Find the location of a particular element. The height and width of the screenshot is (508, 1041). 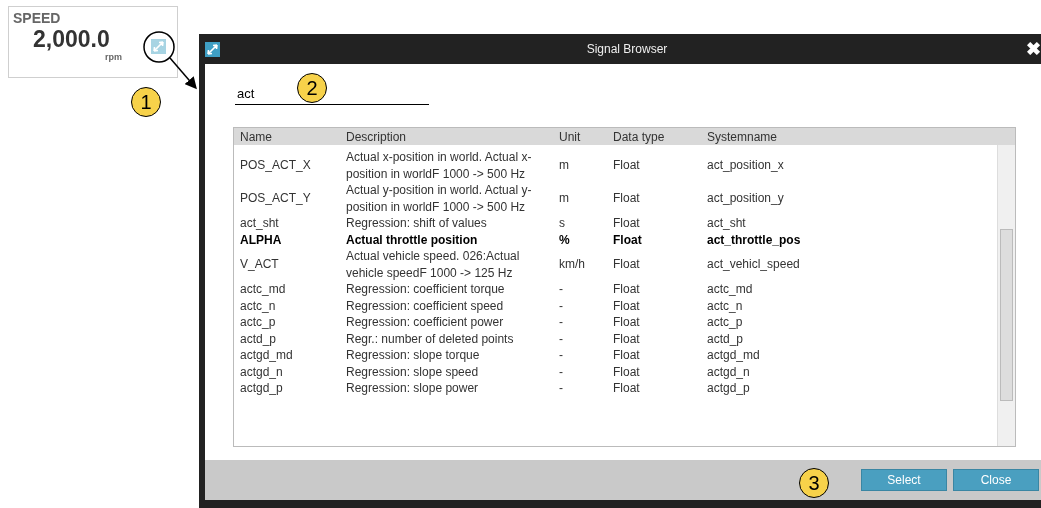

table-cell-text: Regression: coefficient speed is located at coordinates (425, 305).